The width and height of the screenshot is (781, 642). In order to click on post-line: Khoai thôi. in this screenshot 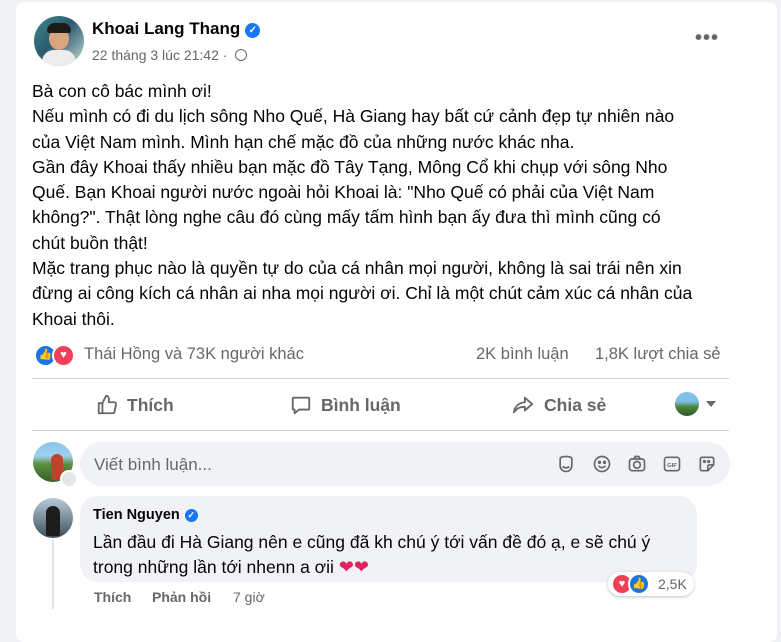, I will do `click(73, 318)`.